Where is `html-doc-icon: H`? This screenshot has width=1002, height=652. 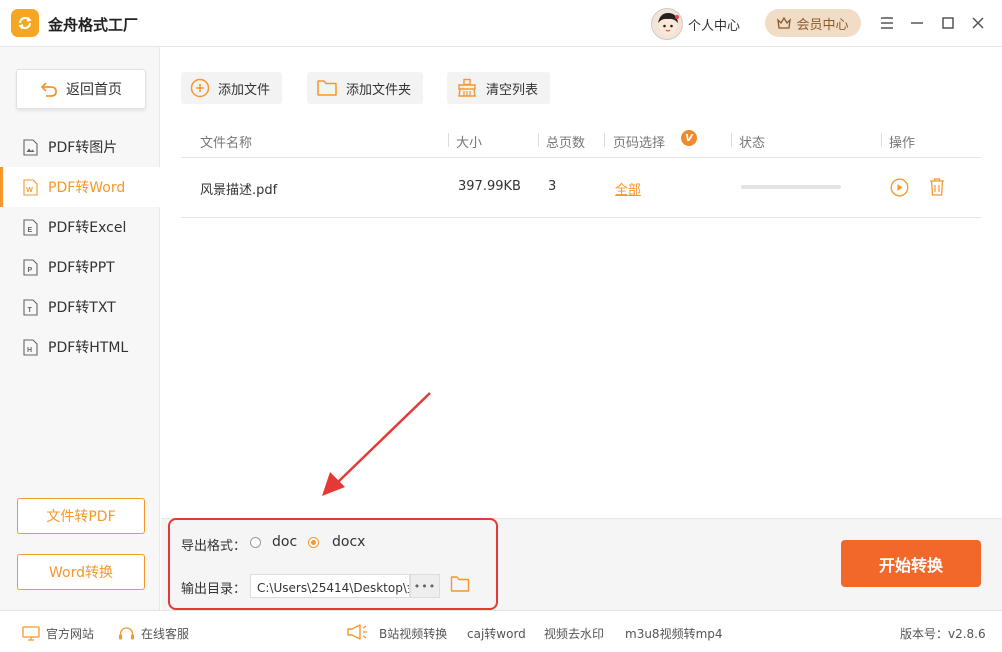 html-doc-icon: H is located at coordinates (30, 347).